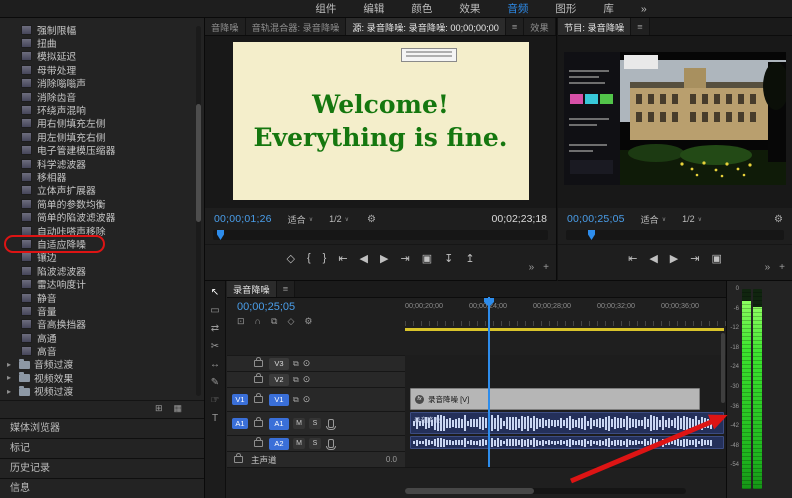 The image size is (792, 498). Describe the element at coordinates (315, 443) in the screenshot. I see `solo-button: S` at that location.